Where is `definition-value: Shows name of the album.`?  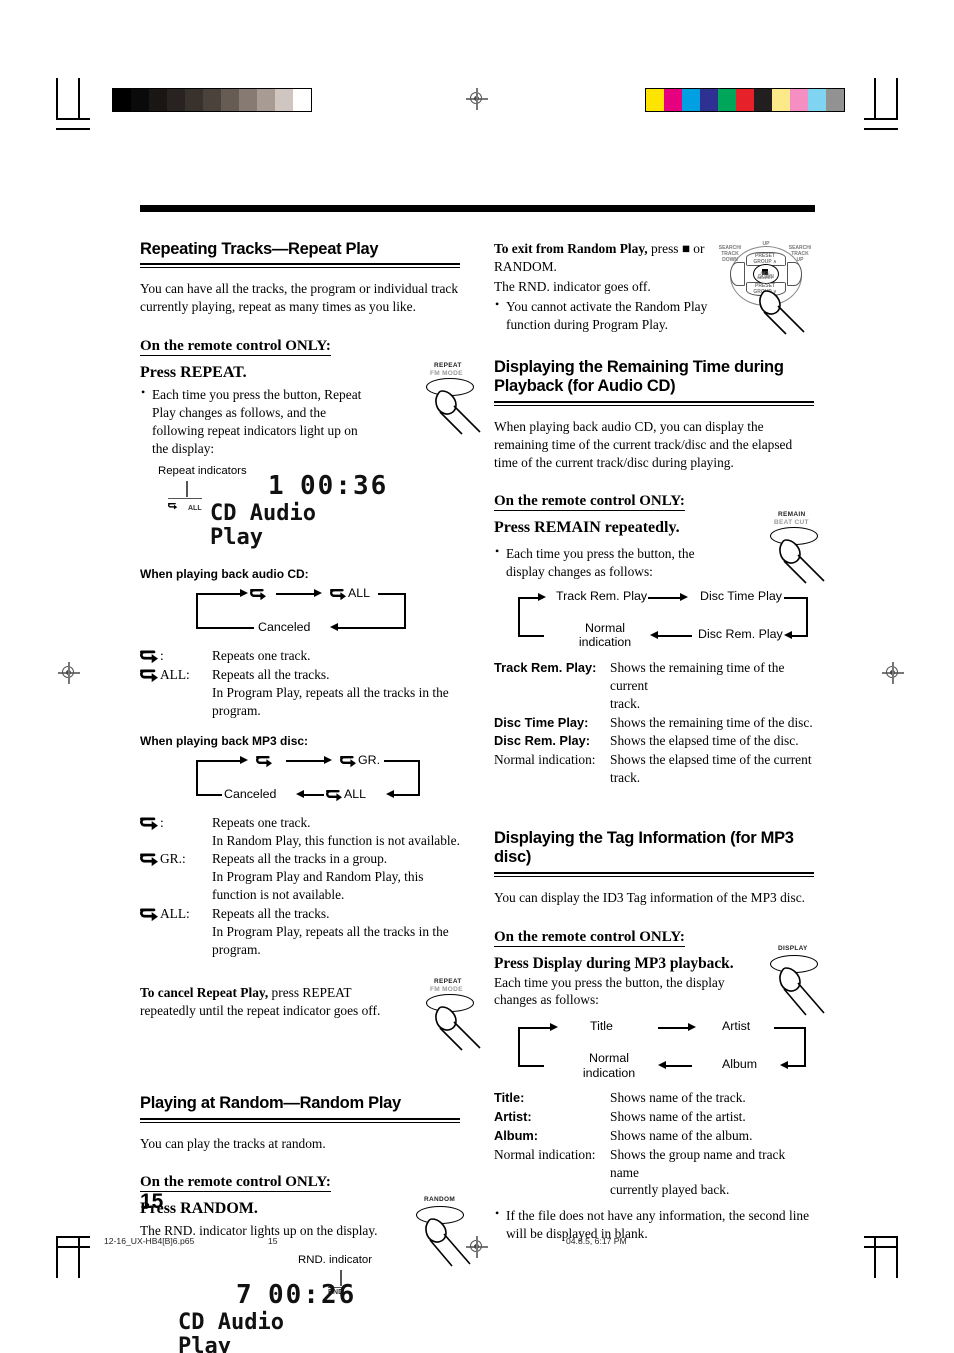 definition-value: Shows name of the album. is located at coordinates (712, 1136).